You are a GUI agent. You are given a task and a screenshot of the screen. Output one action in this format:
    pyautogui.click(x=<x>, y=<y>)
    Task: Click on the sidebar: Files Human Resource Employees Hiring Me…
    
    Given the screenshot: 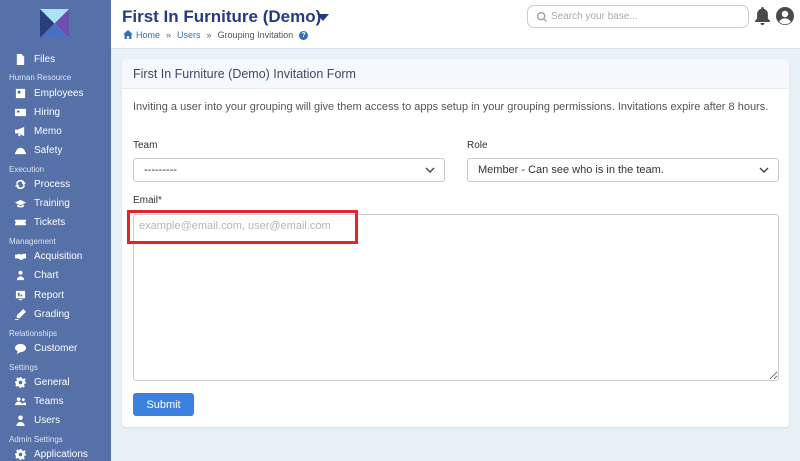 What is the action you would take?
    pyautogui.click(x=55, y=230)
    